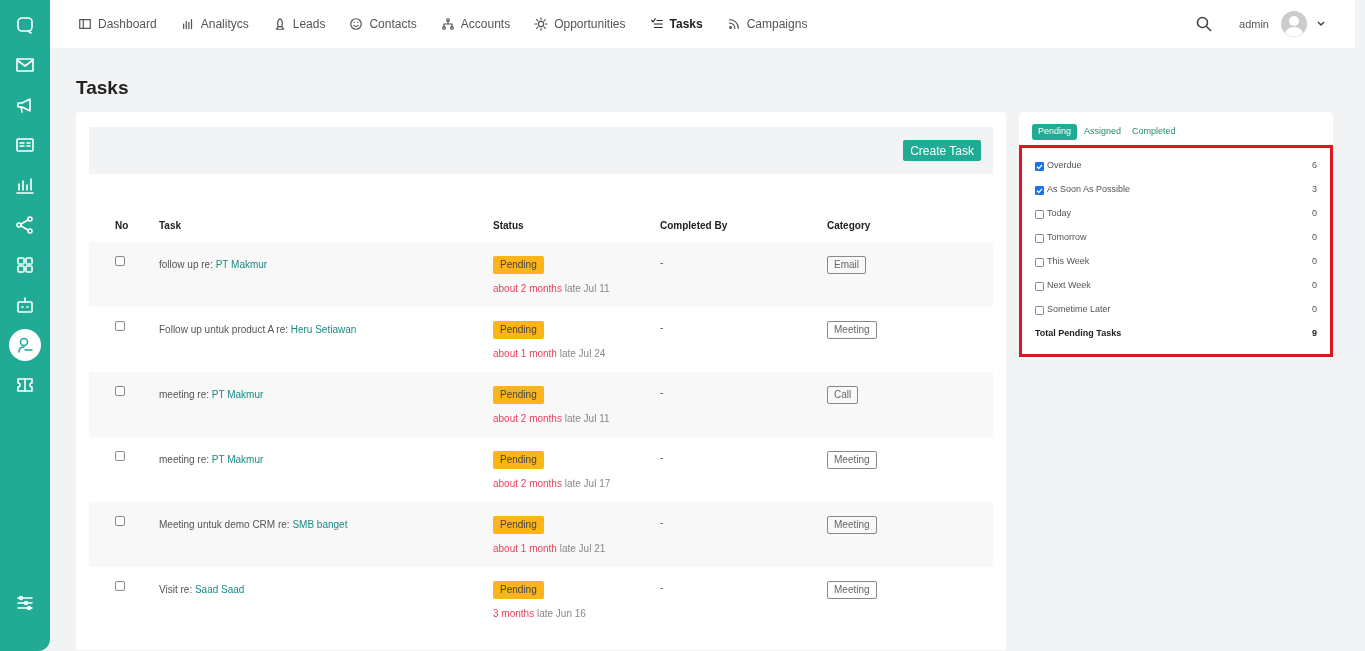  I want to click on task-list-icon, so click(656, 24).